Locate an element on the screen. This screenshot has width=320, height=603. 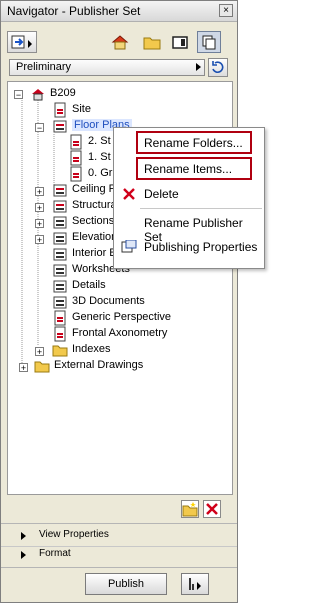
menu-item-delete: Delete is located at coordinates (189, 194).